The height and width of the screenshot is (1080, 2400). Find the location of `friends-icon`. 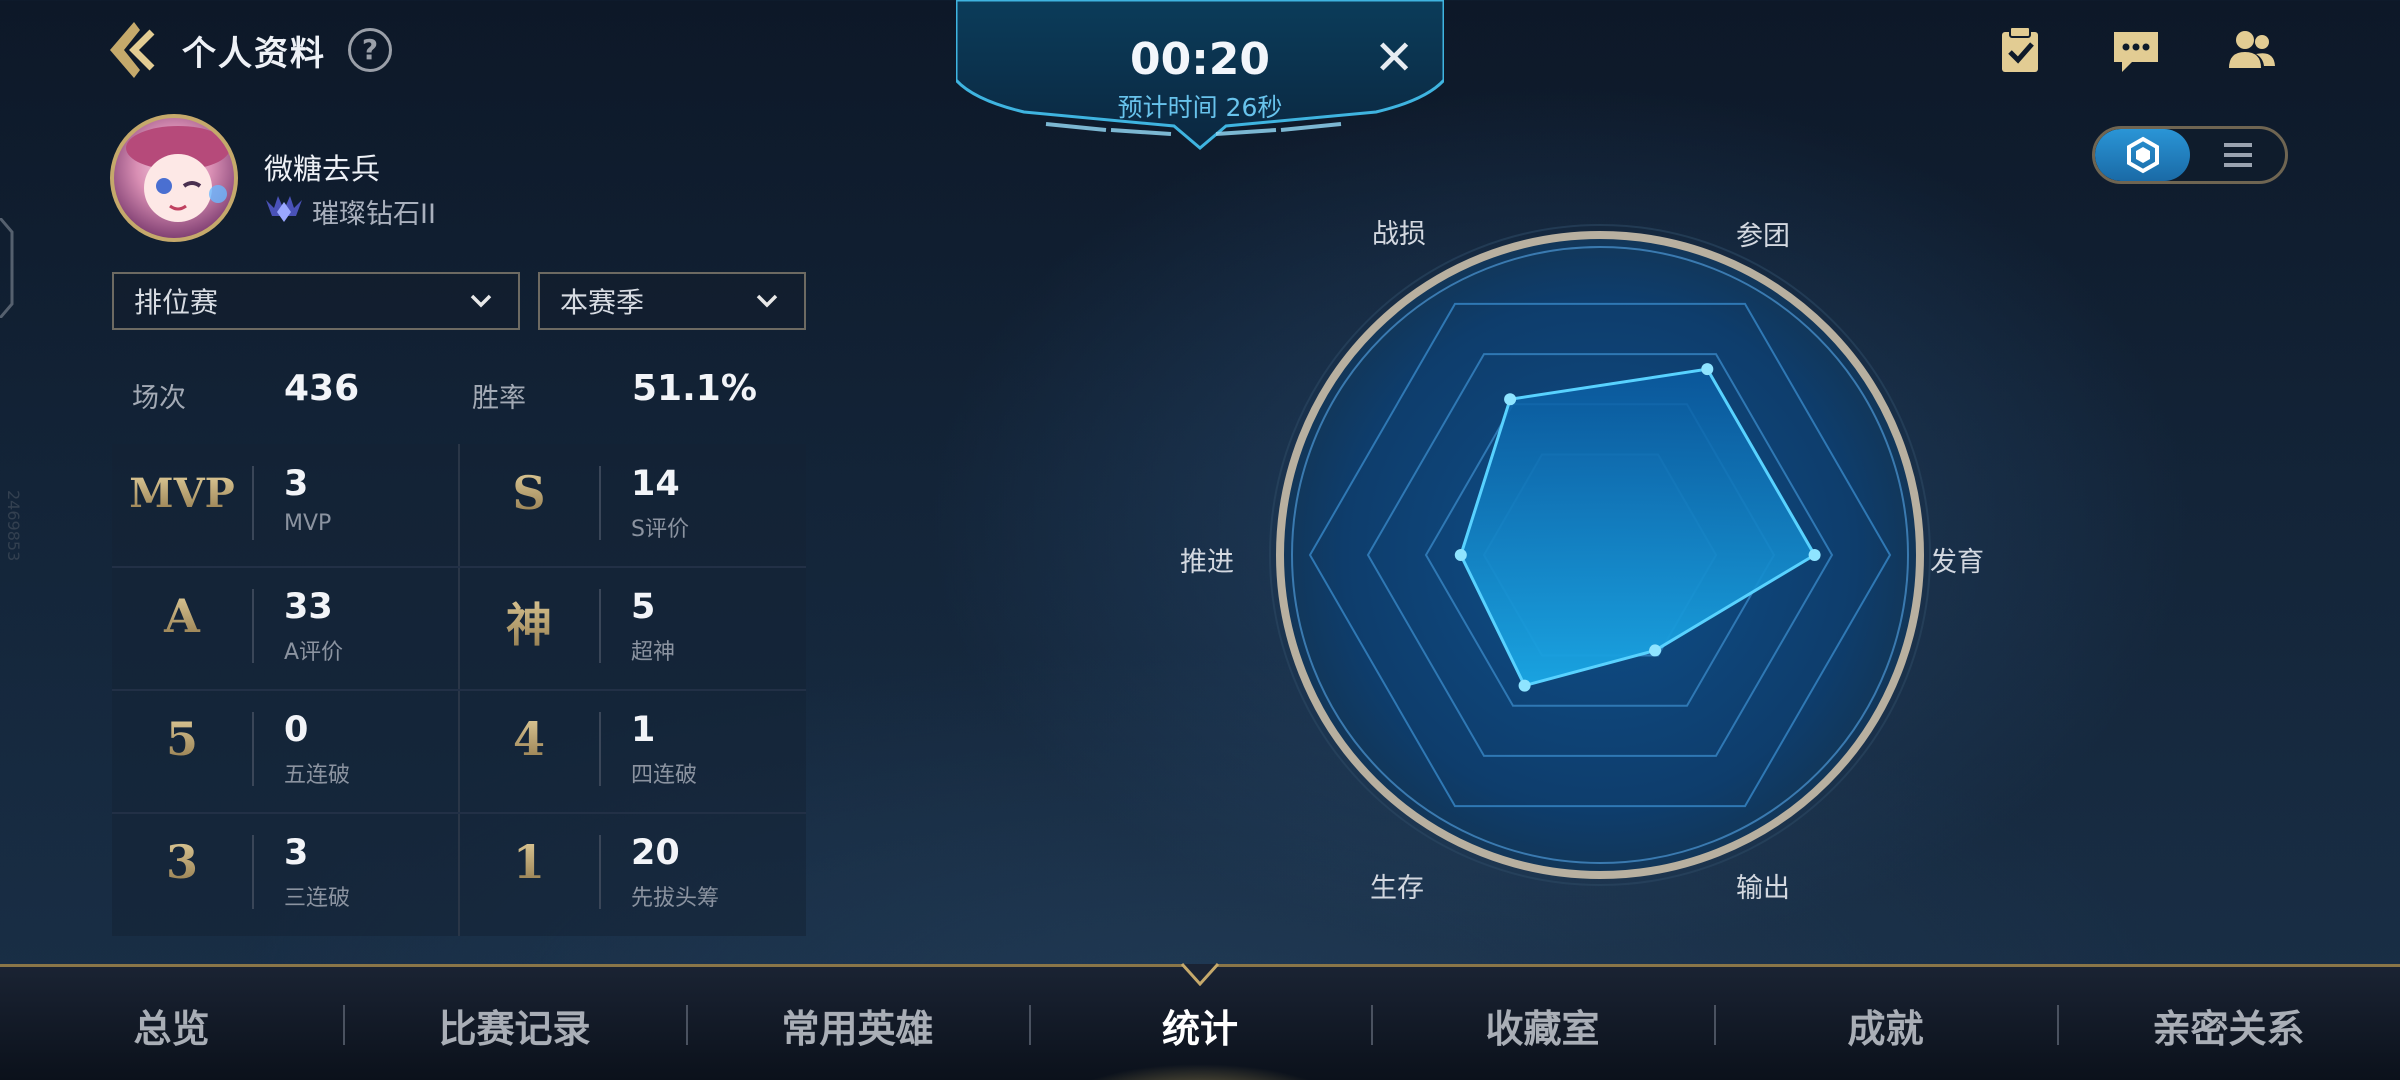

friends-icon is located at coordinates (2252, 50).